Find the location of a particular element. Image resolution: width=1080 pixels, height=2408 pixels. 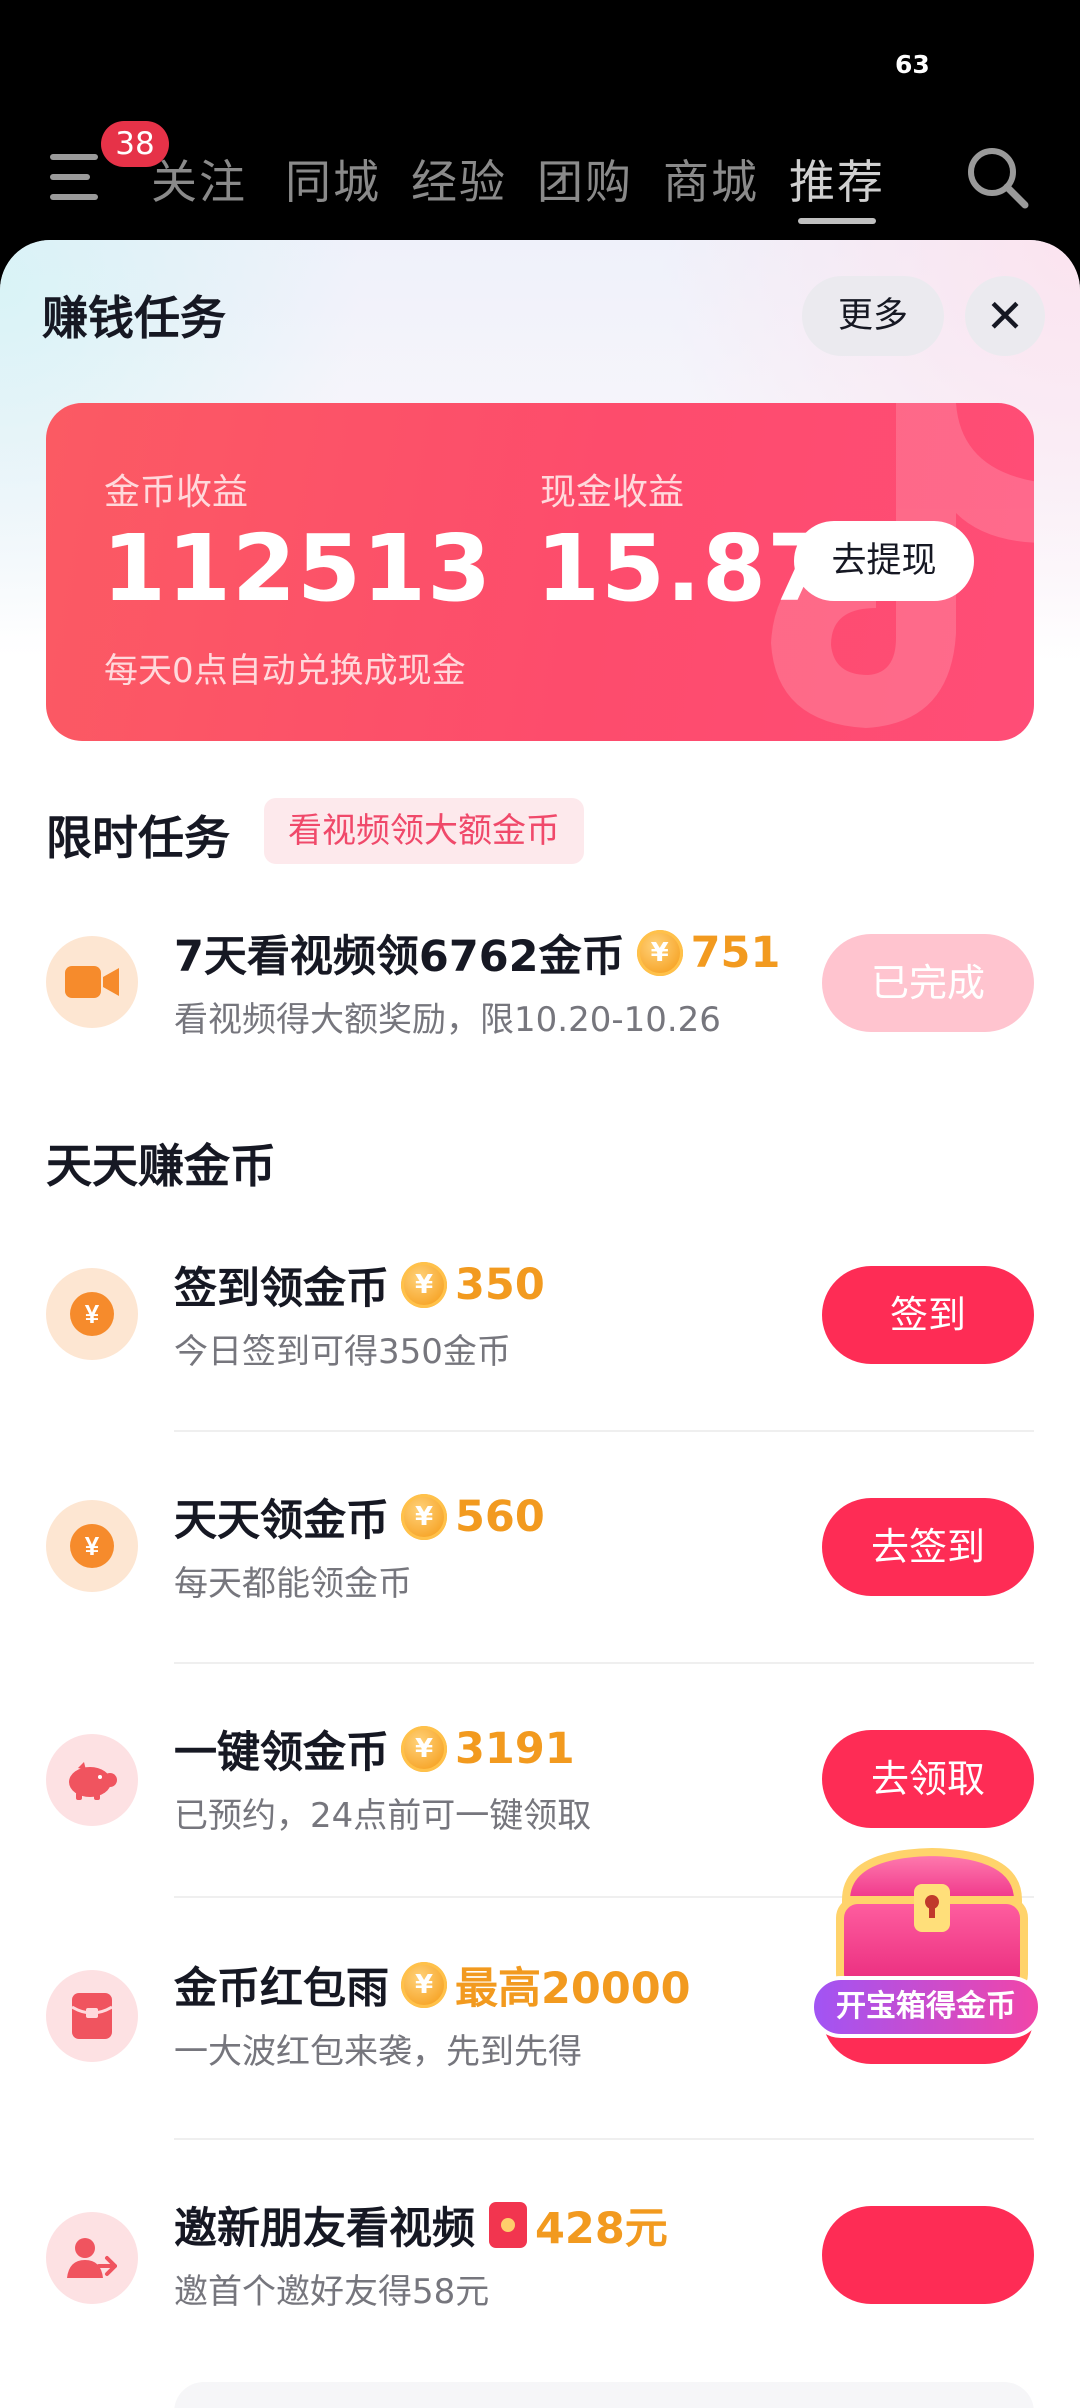

withdraw-button: 去提现 is located at coordinates (884, 561).